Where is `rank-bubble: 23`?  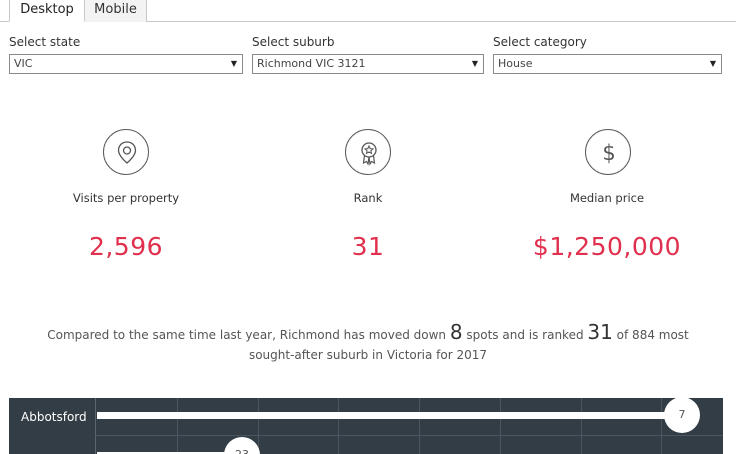
rank-bubble: 23 is located at coordinates (242, 445).